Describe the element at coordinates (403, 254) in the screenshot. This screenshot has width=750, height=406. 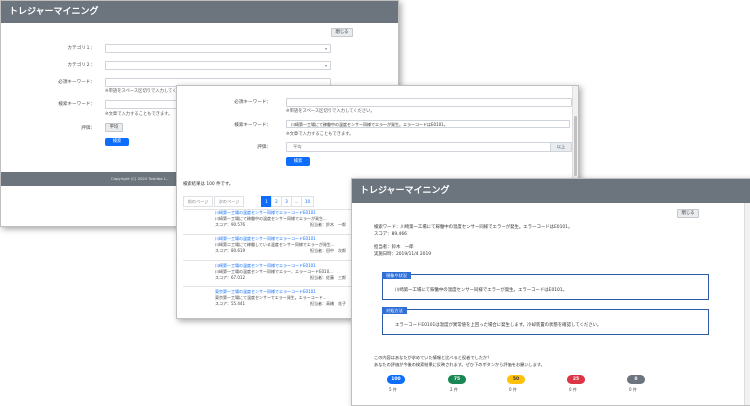
I see `date-text: 実施日時：2019/11/4 2019` at that location.